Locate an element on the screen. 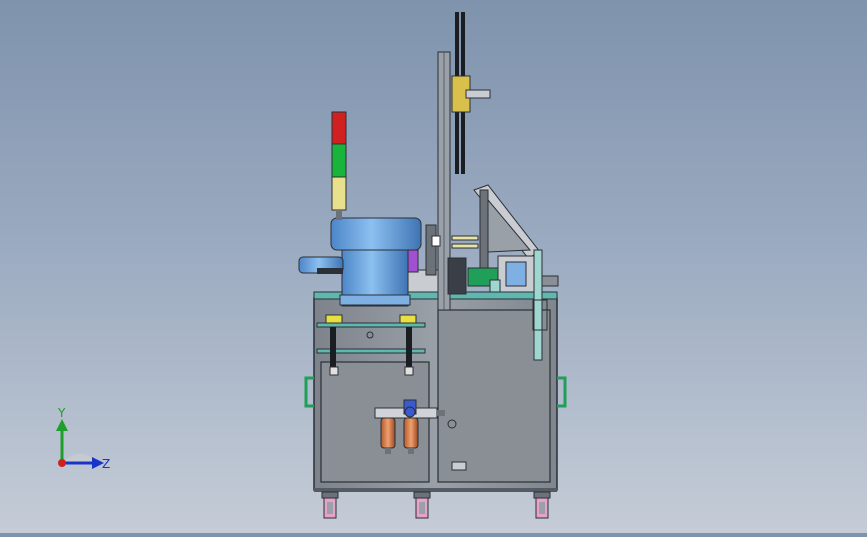 The height and width of the screenshot is (537, 867). signal-tower is located at coordinates (339, 165).